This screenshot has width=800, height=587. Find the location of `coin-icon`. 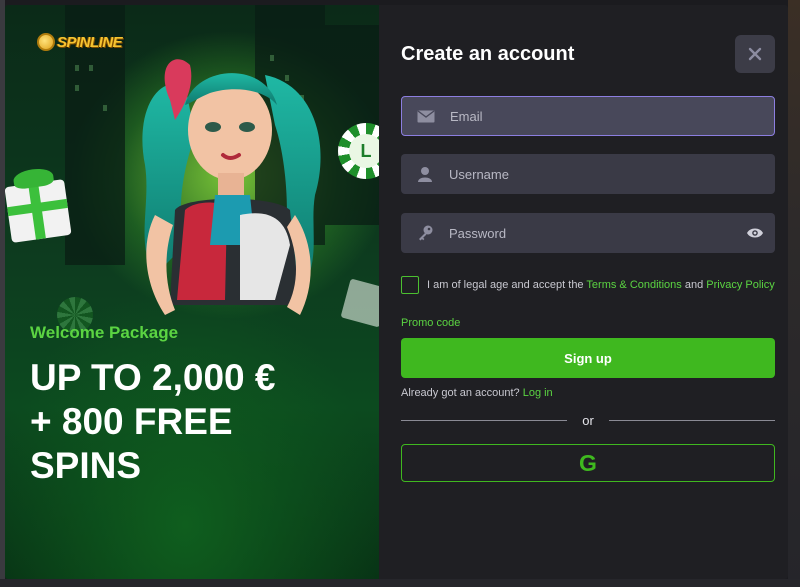

coin-icon is located at coordinates (46, 42).